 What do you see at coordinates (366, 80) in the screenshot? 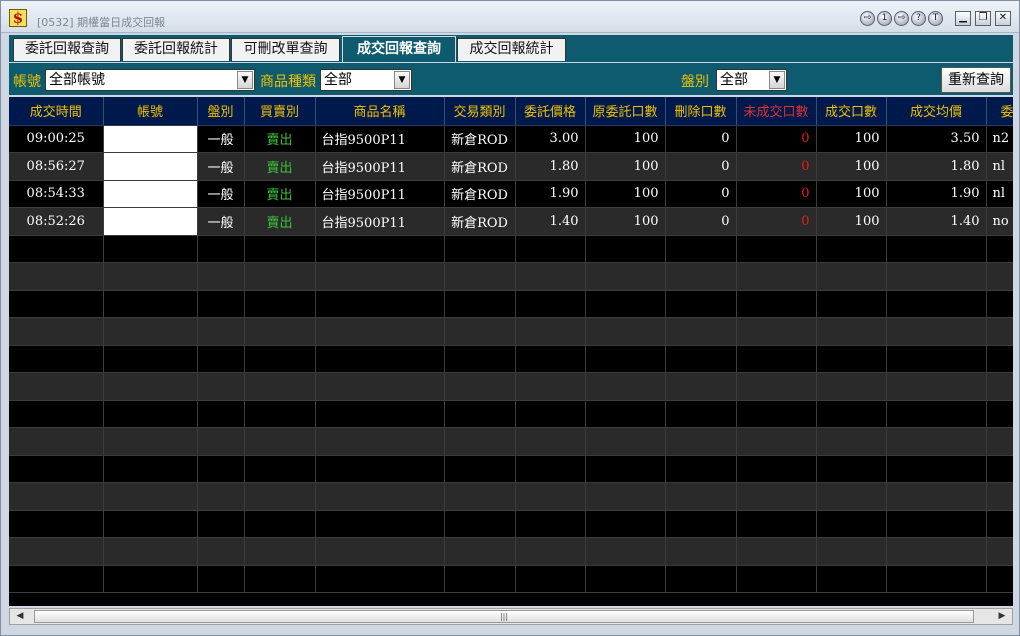
I see `product-type-select: 全部 ▼` at bounding box center [366, 80].